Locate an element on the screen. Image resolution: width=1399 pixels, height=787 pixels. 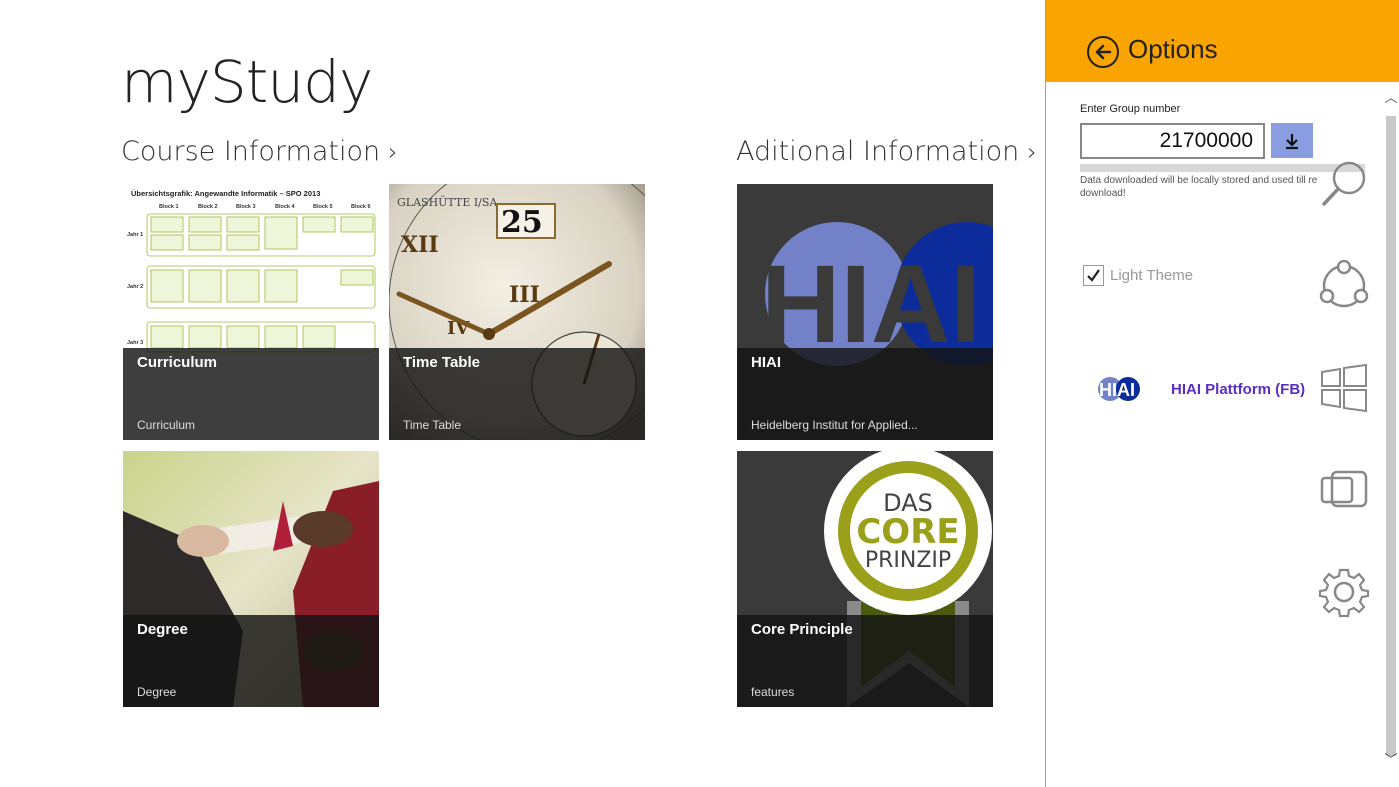
block-label: Block 4 is located at coordinates (285, 207).